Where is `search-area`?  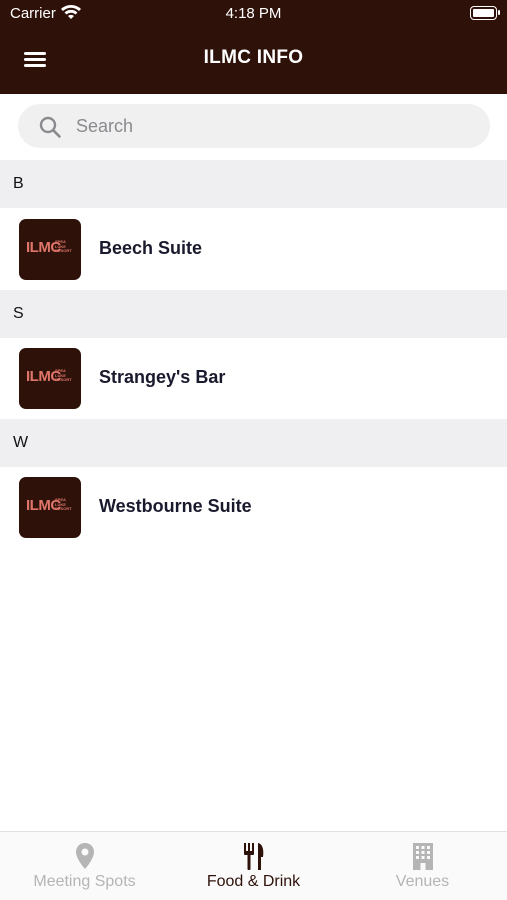 search-area is located at coordinates (253, 127).